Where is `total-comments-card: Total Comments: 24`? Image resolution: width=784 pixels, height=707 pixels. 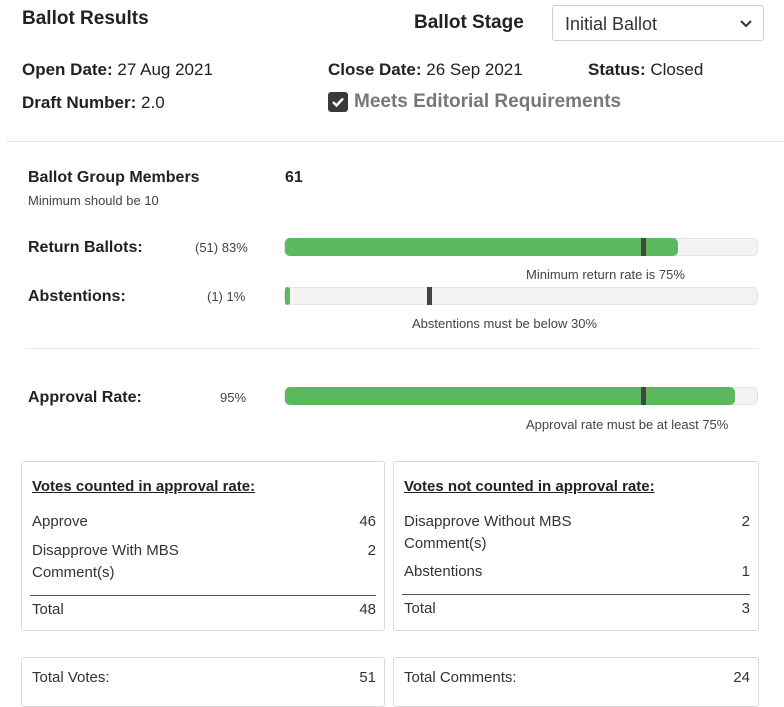 total-comments-card: Total Comments: 24 is located at coordinates (576, 682).